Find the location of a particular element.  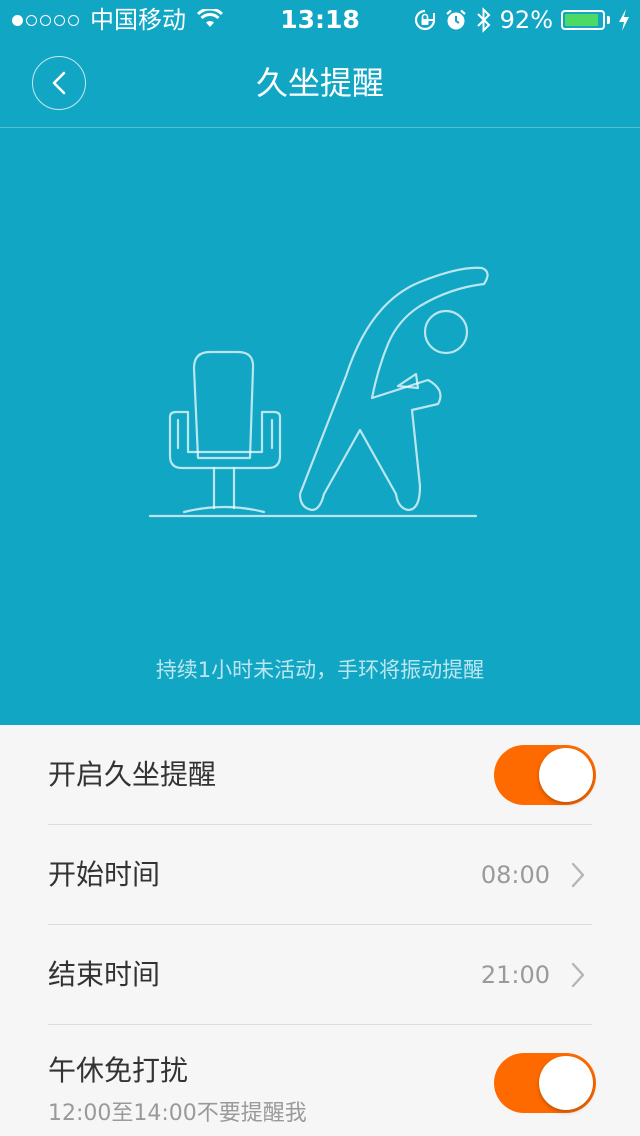

charging-icon is located at coordinates (624, 20).